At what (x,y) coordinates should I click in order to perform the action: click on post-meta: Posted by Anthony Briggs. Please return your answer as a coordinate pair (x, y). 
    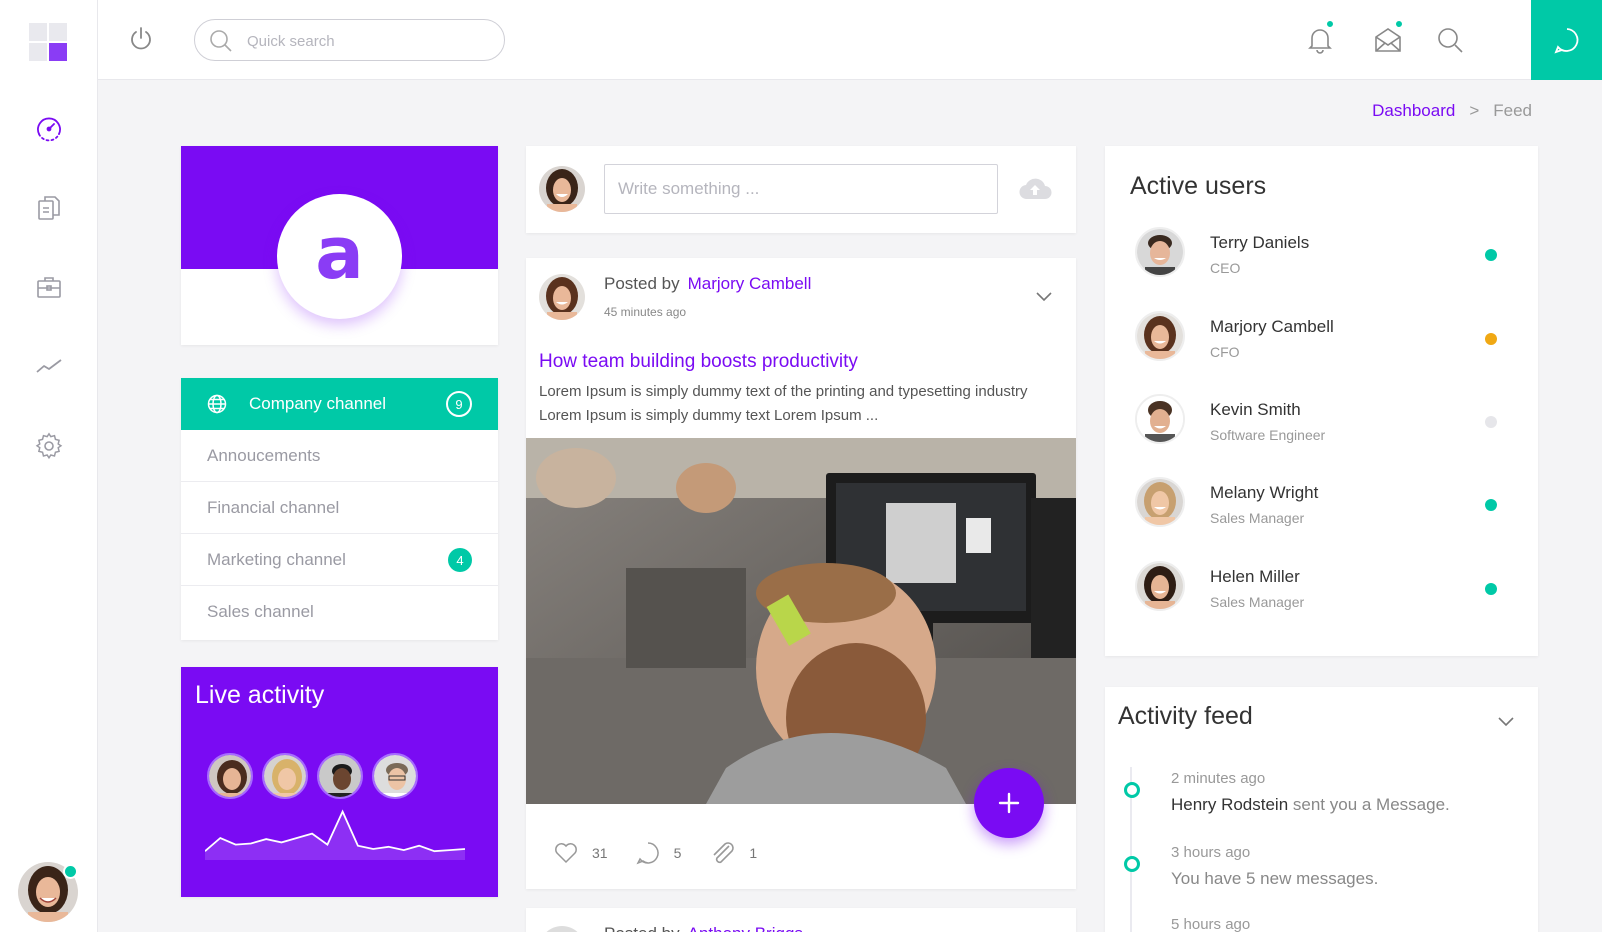
    Looking at the image, I should click on (703, 928).